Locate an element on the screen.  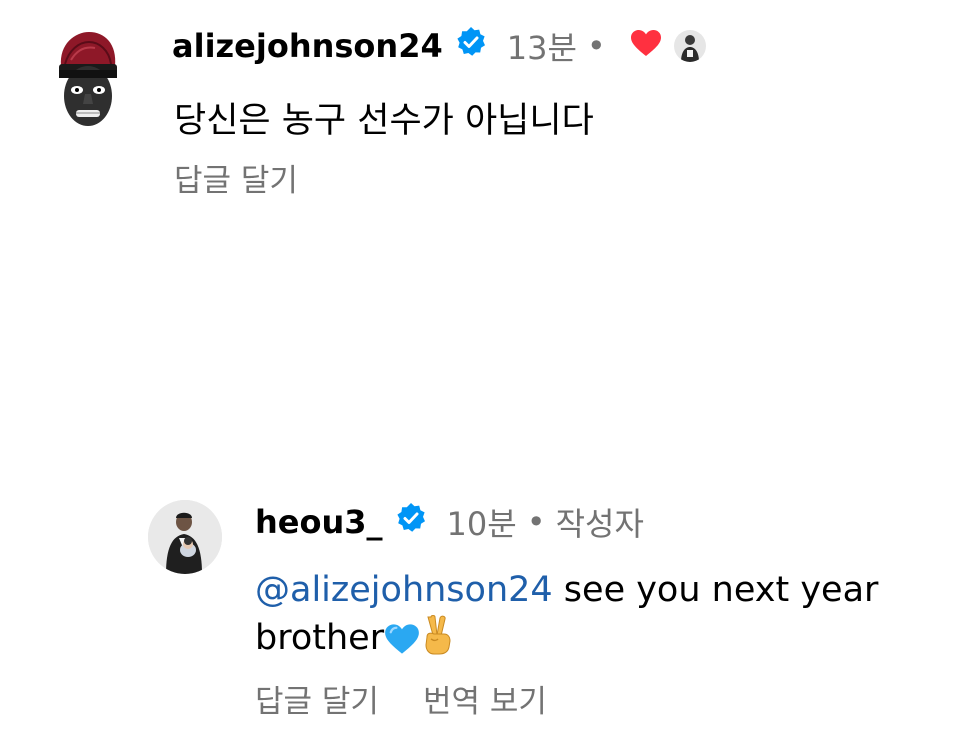
comment-actions: 답글 달기 is located at coordinates (236, 177).